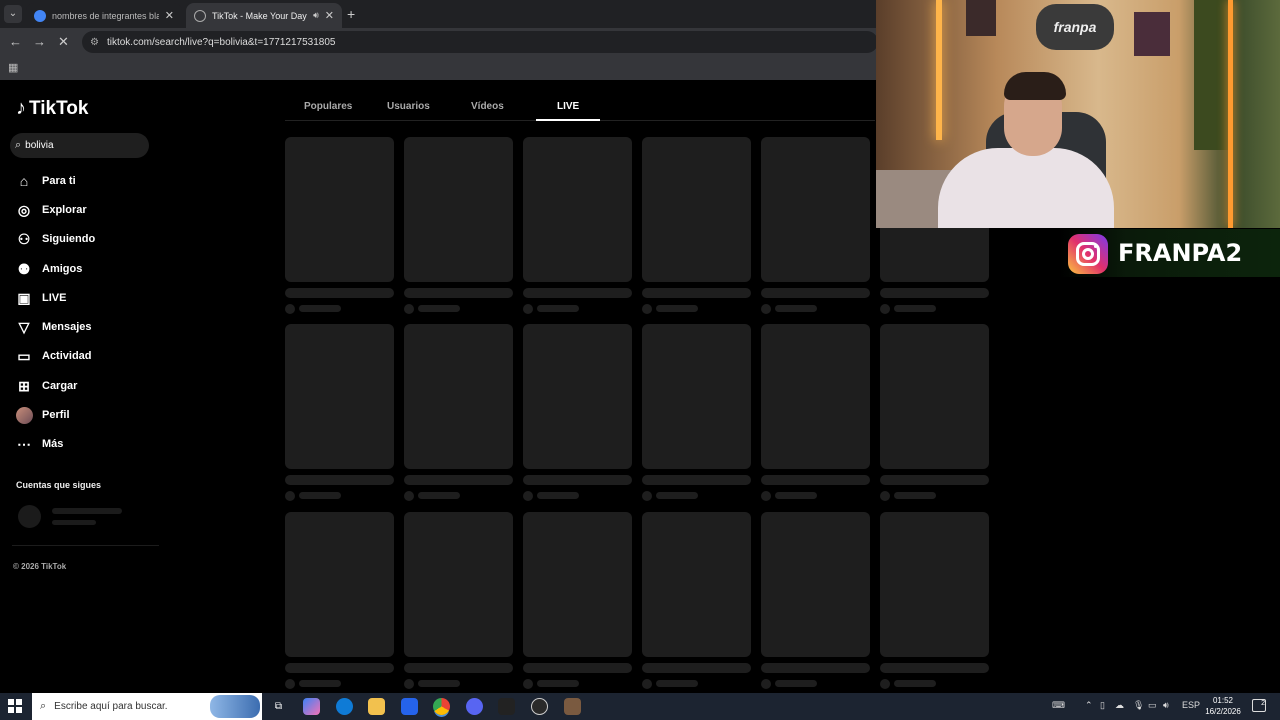  What do you see at coordinates (67, 327) in the screenshot?
I see `nav-label: Mensajes` at bounding box center [67, 327].